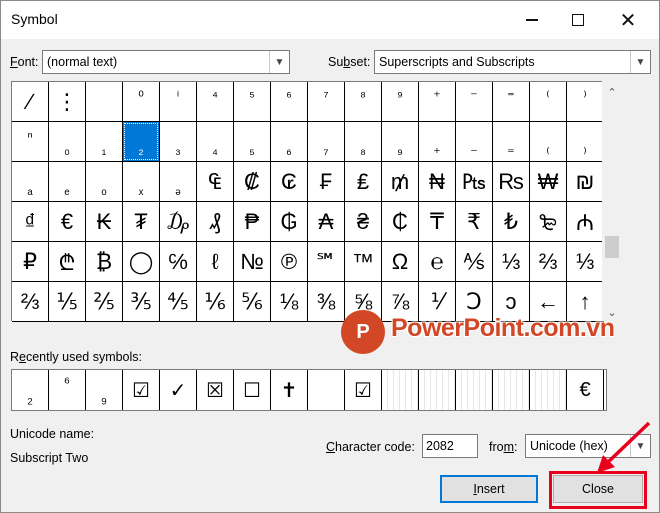 The height and width of the screenshot is (513, 660). Describe the element at coordinates (67, 302) in the screenshot. I see `symbol-cell: ⅕` at that location.